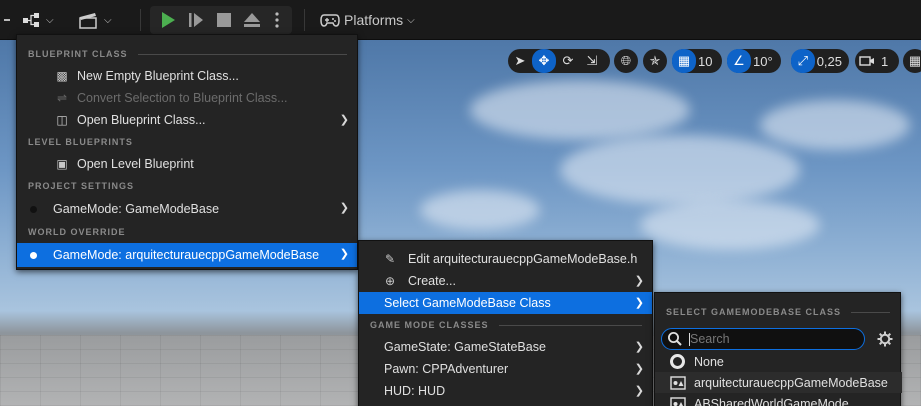 The height and width of the screenshot is (406, 921). I want to click on camera-speed-control: 1, so click(877, 61).